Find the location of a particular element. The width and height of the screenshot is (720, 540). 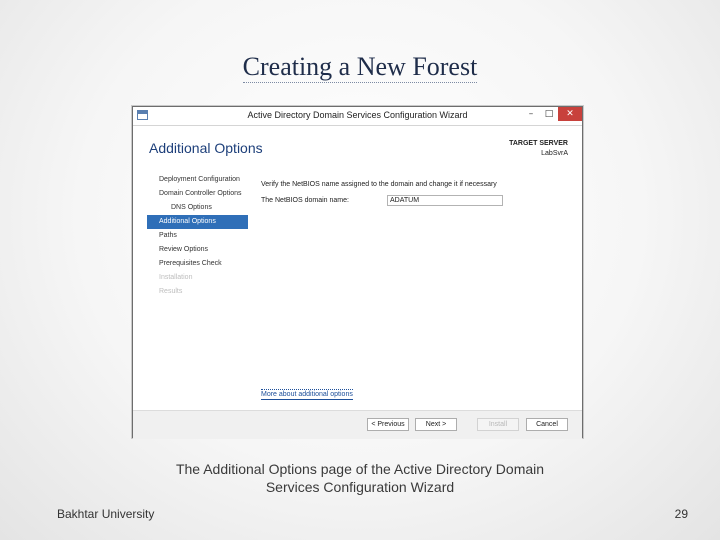

cancel-button: Cancel is located at coordinates (547, 424).